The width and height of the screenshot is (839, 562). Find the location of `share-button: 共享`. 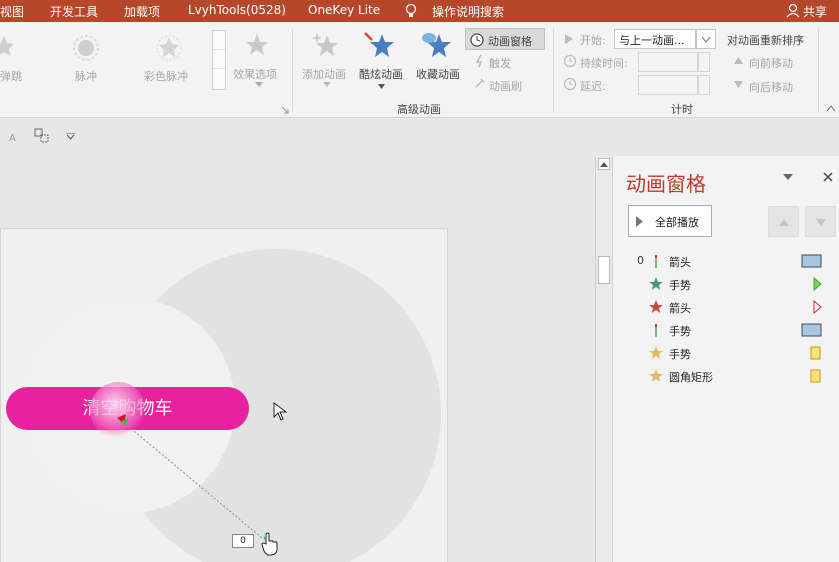

share-button: 共享 is located at coordinates (815, 11).